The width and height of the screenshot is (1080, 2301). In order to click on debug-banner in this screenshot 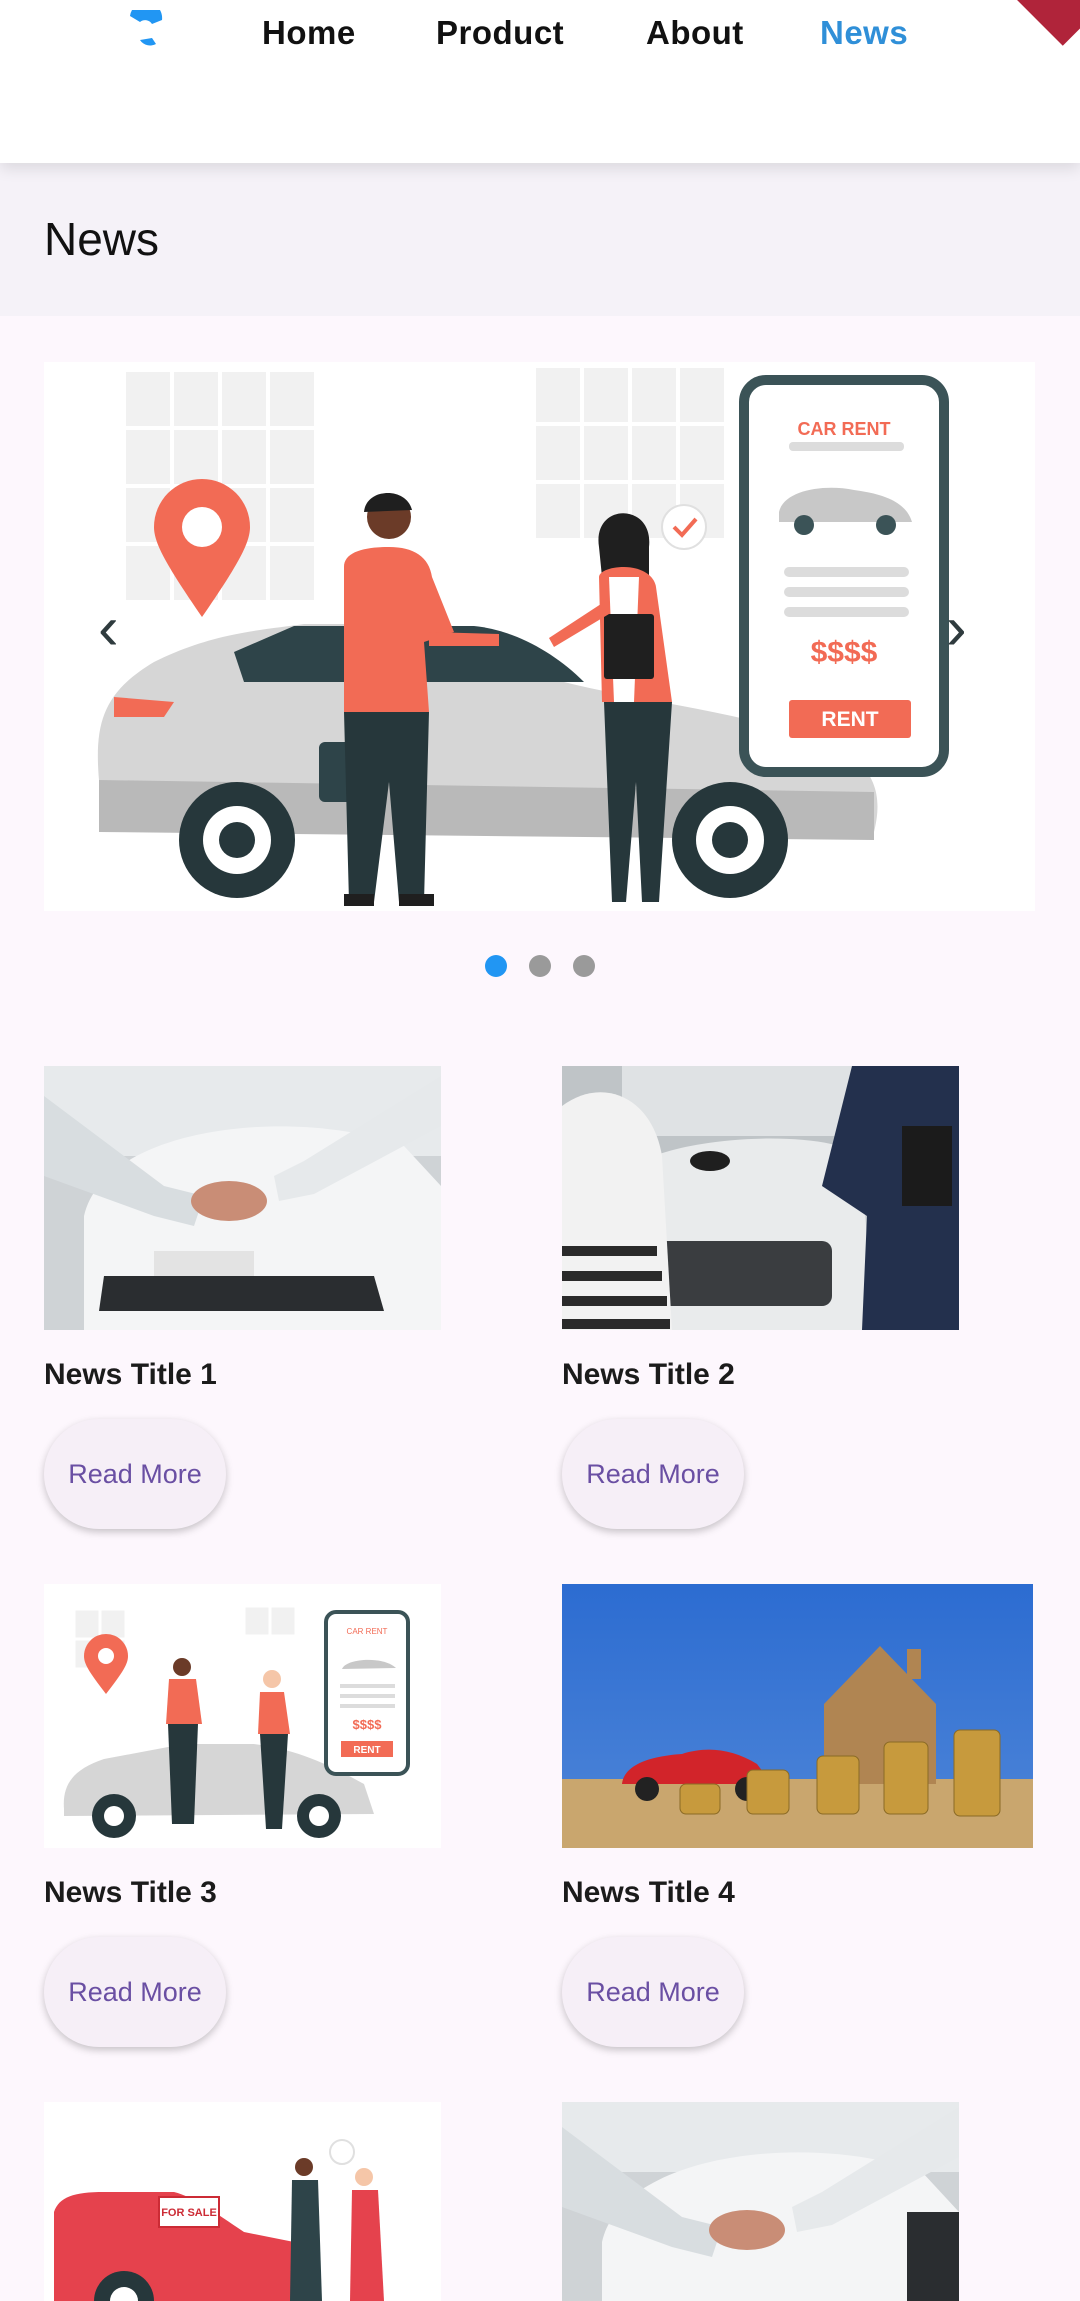, I will do `click(1046, 23)`.